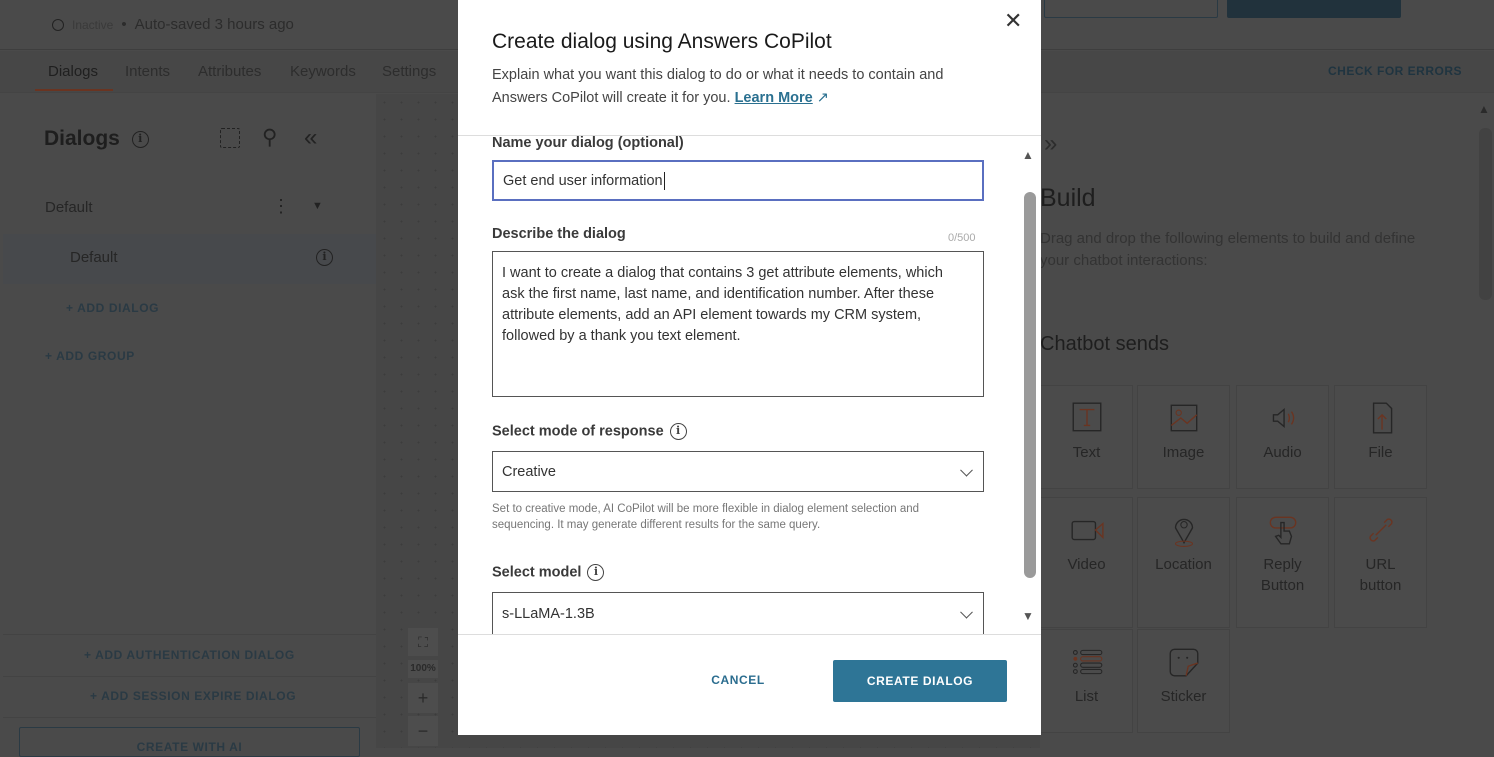 This screenshot has height=757, width=1494. What do you see at coordinates (920, 681) in the screenshot?
I see `create-dialog-button: CREATE DIALOG` at bounding box center [920, 681].